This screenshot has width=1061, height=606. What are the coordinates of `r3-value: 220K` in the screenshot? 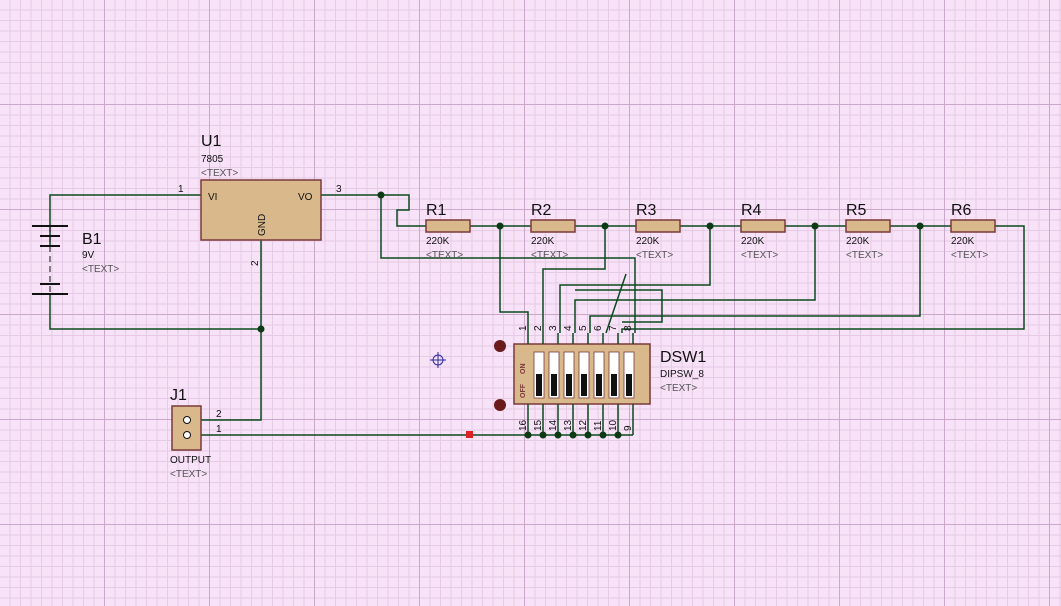 It's located at (648, 241).